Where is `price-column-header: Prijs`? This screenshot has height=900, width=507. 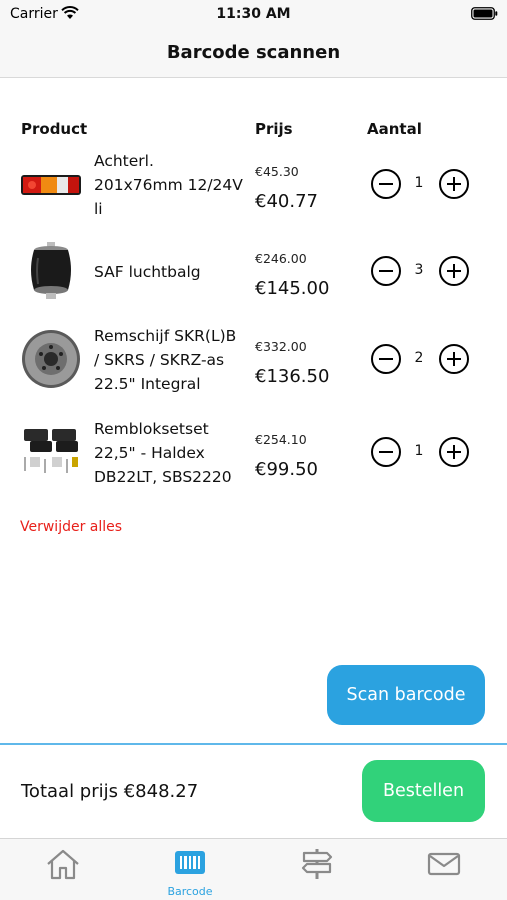 price-column-header: Prijs is located at coordinates (274, 129).